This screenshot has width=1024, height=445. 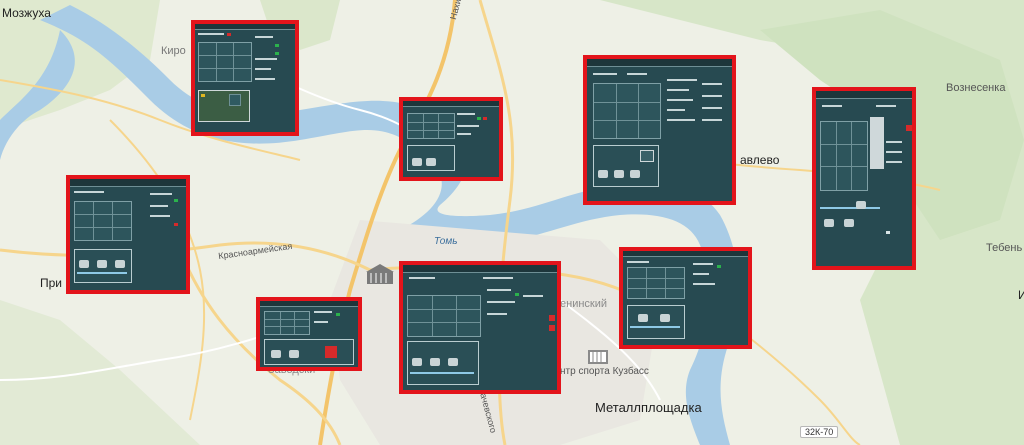 I want to click on label-i: И, so click(x=1021, y=295).